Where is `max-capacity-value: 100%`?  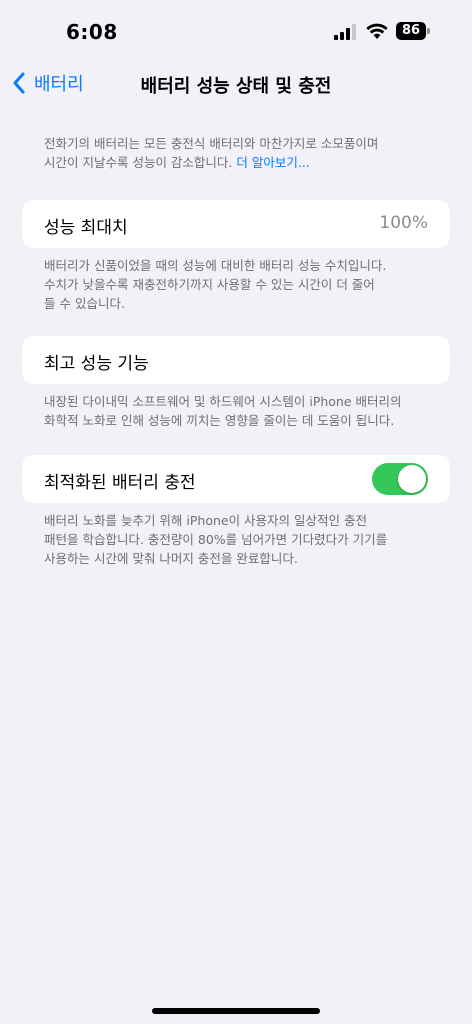 max-capacity-value: 100% is located at coordinates (403, 223).